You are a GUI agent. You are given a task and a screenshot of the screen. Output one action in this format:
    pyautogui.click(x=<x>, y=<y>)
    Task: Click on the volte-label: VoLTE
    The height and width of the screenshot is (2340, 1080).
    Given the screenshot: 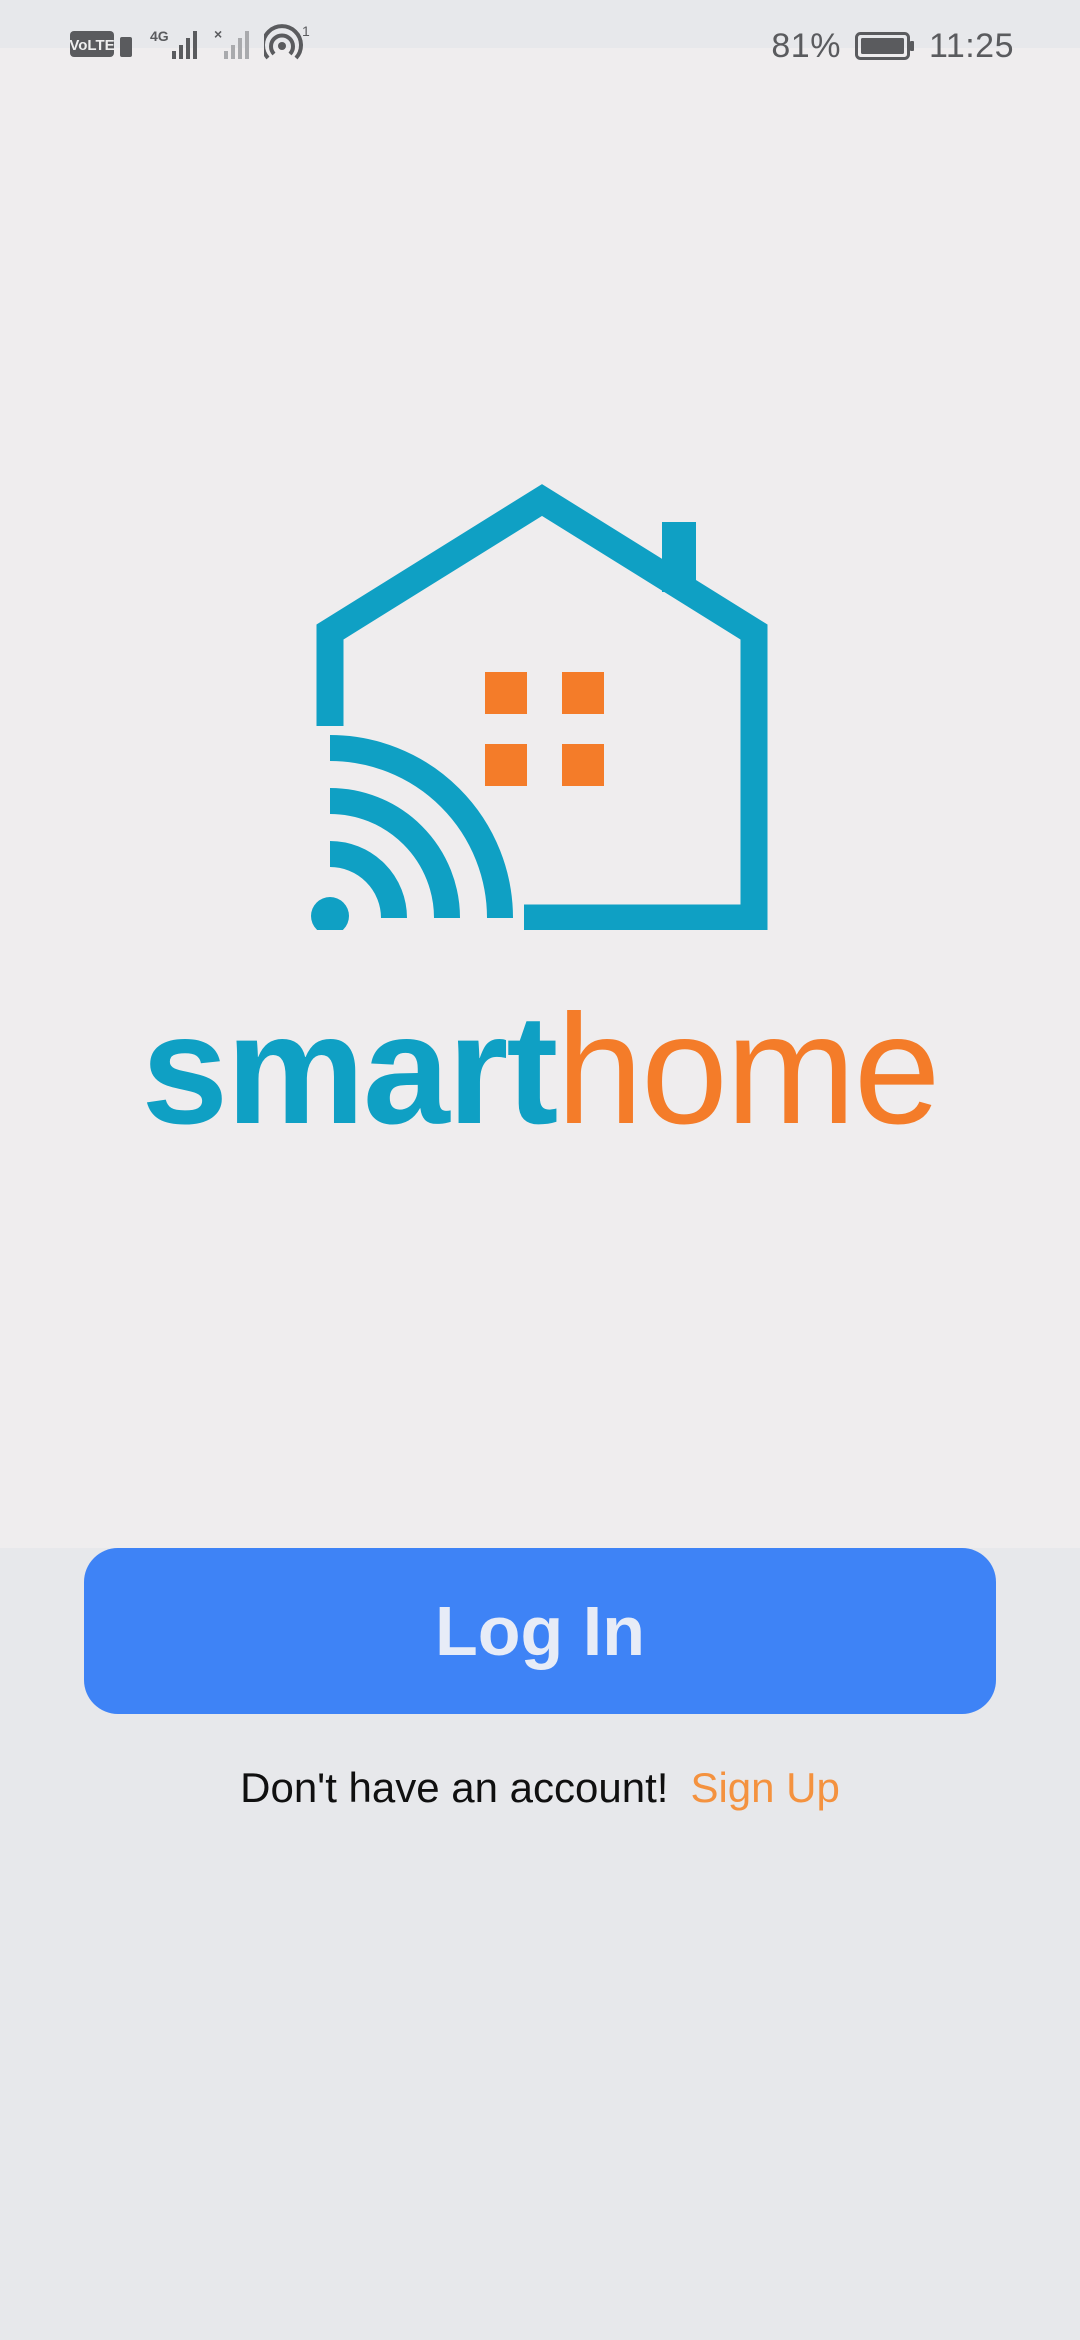 What is the action you would take?
    pyautogui.click(x=92, y=45)
    